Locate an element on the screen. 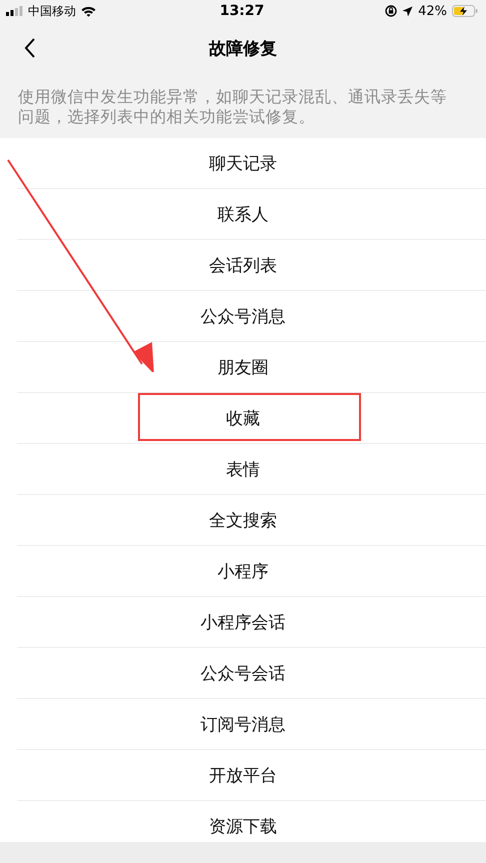 The image size is (486, 863). list-item: 订阅号消息 is located at coordinates (243, 724).